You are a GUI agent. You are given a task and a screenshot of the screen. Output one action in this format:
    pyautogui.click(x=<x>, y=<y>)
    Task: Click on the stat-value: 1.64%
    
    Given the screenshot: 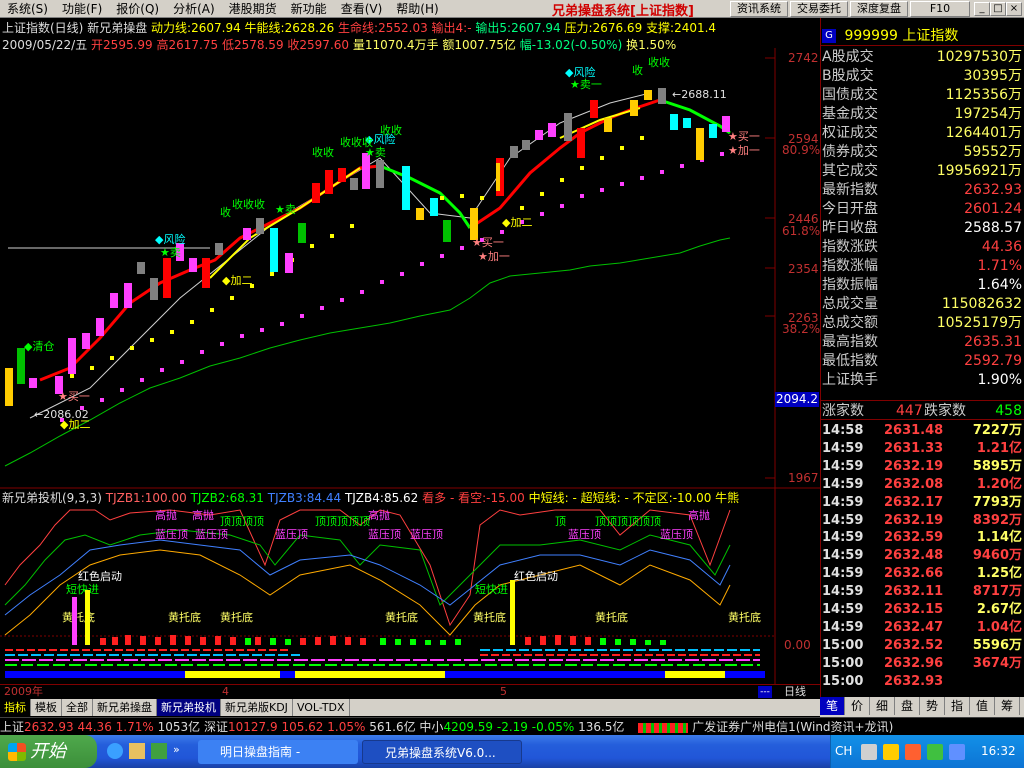 What is the action you would take?
    pyautogui.click(x=999, y=285)
    